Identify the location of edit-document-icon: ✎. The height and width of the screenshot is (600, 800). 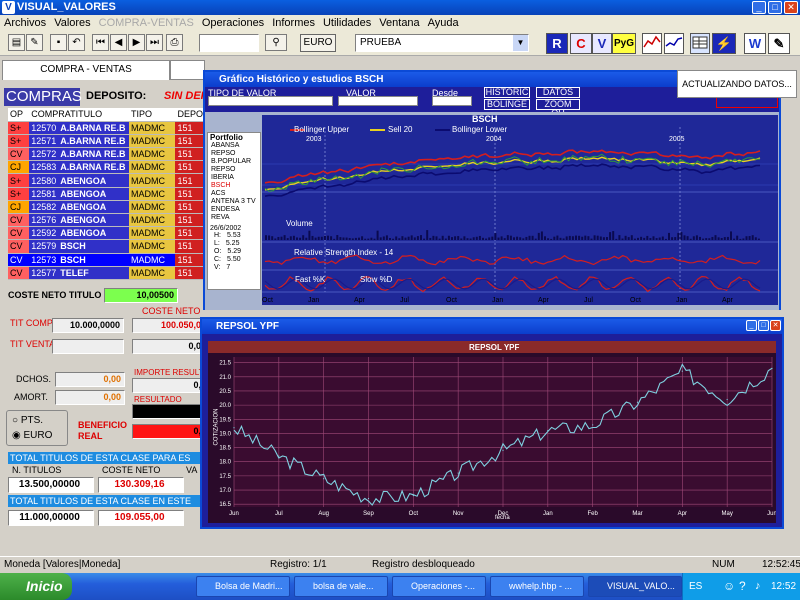
(34, 42).